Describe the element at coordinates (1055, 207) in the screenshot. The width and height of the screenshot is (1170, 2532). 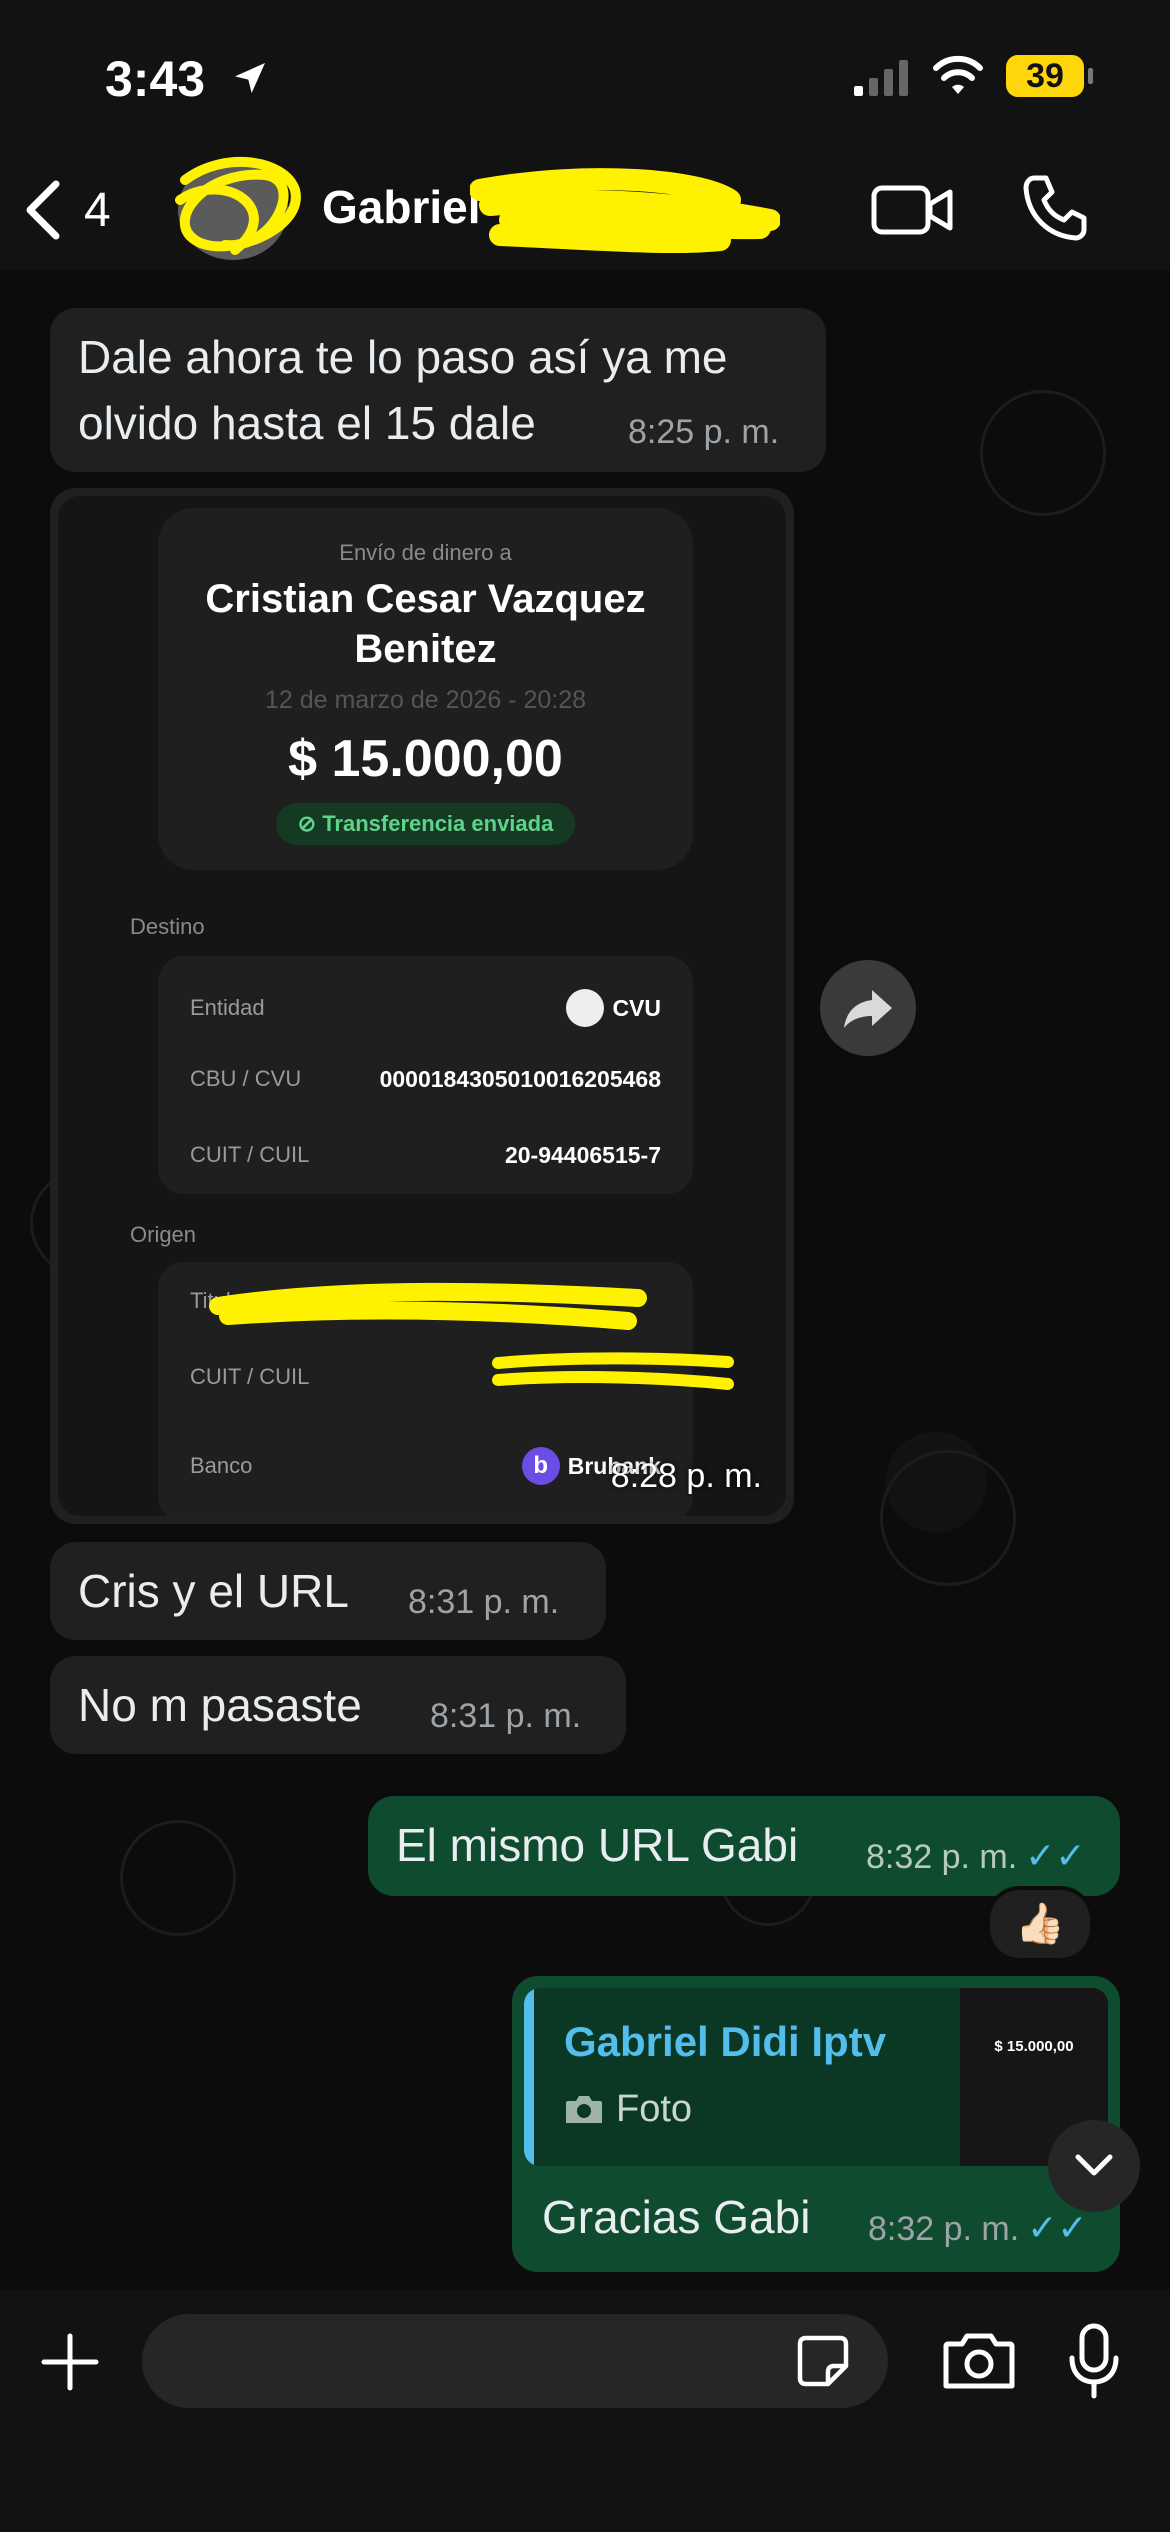
I see `voice-call-icon` at that location.